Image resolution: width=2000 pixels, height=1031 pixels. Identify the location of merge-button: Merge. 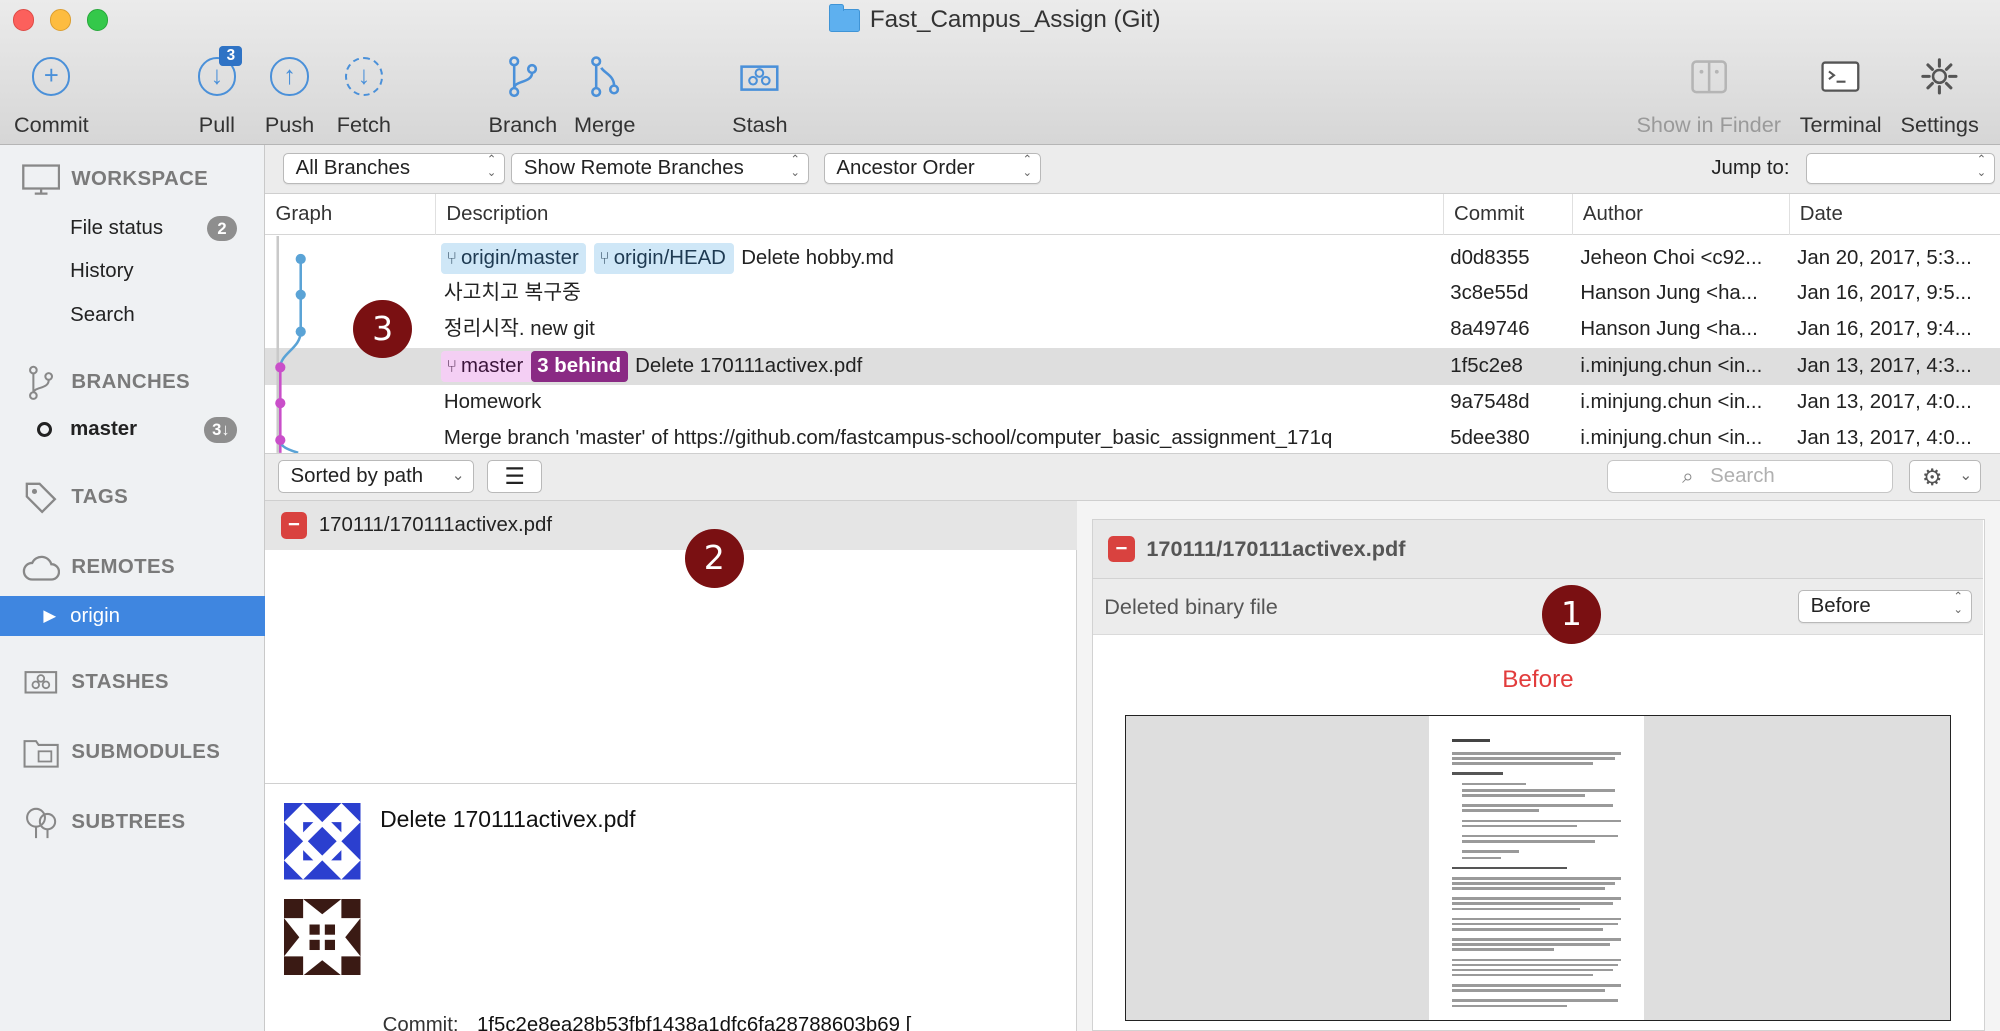
(604, 94).